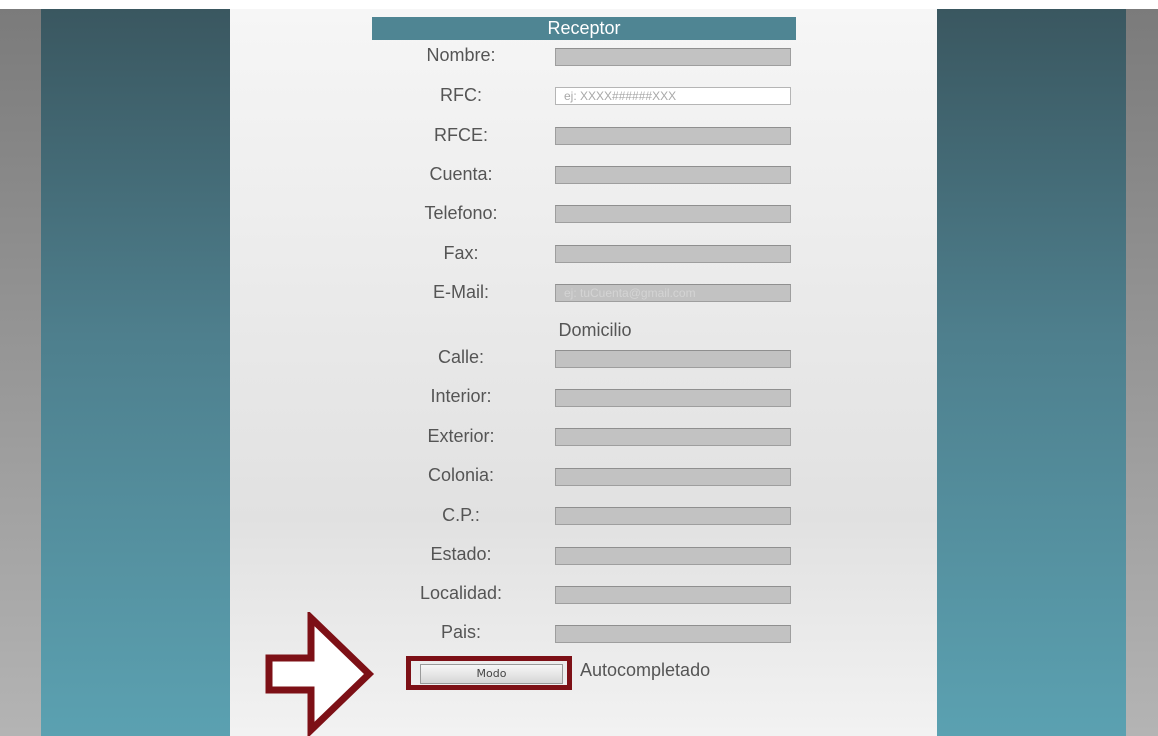 The width and height of the screenshot is (1158, 736). I want to click on input-calle, so click(673, 359).